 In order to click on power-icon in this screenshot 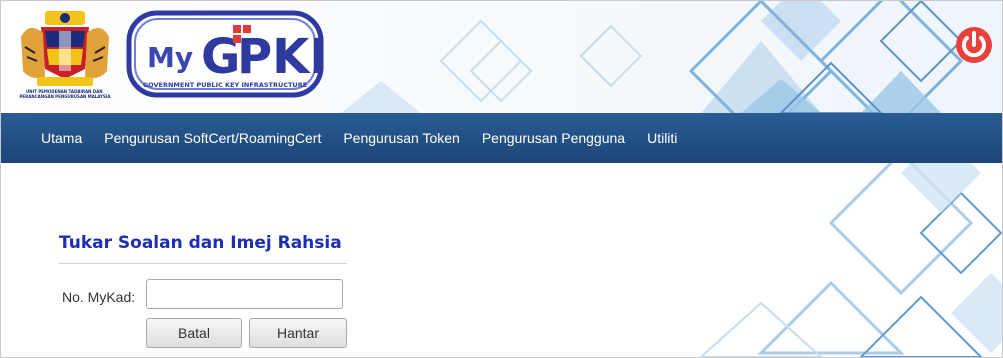, I will do `click(974, 45)`.